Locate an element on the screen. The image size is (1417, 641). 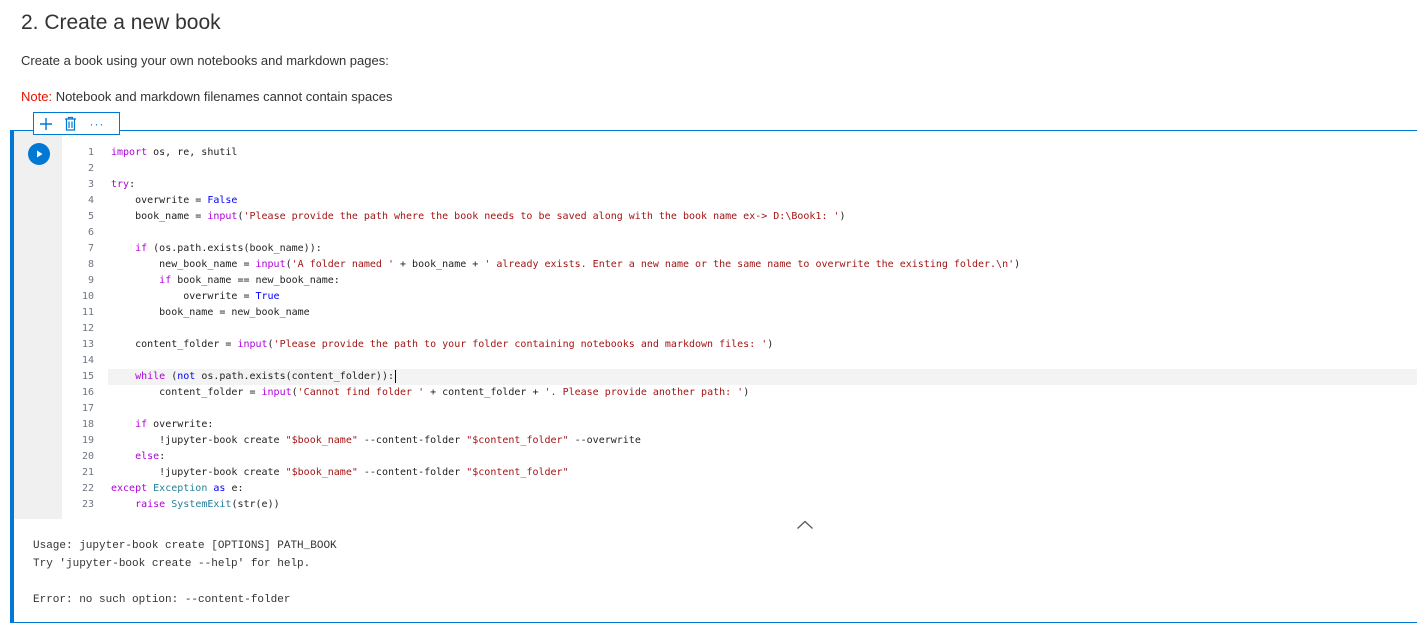
note-label: Note: is located at coordinates (37, 96).